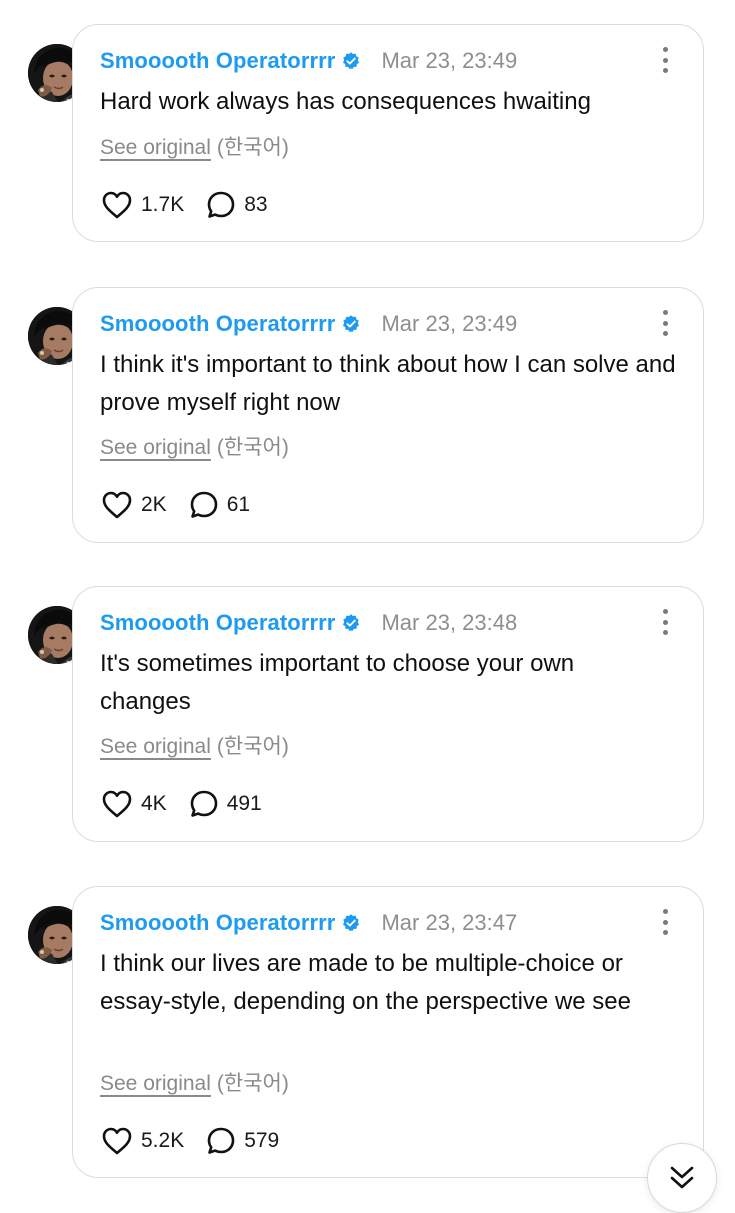 This screenshot has width=735, height=1213. What do you see at coordinates (134, 804) in the screenshot?
I see `like-button: 4K` at bounding box center [134, 804].